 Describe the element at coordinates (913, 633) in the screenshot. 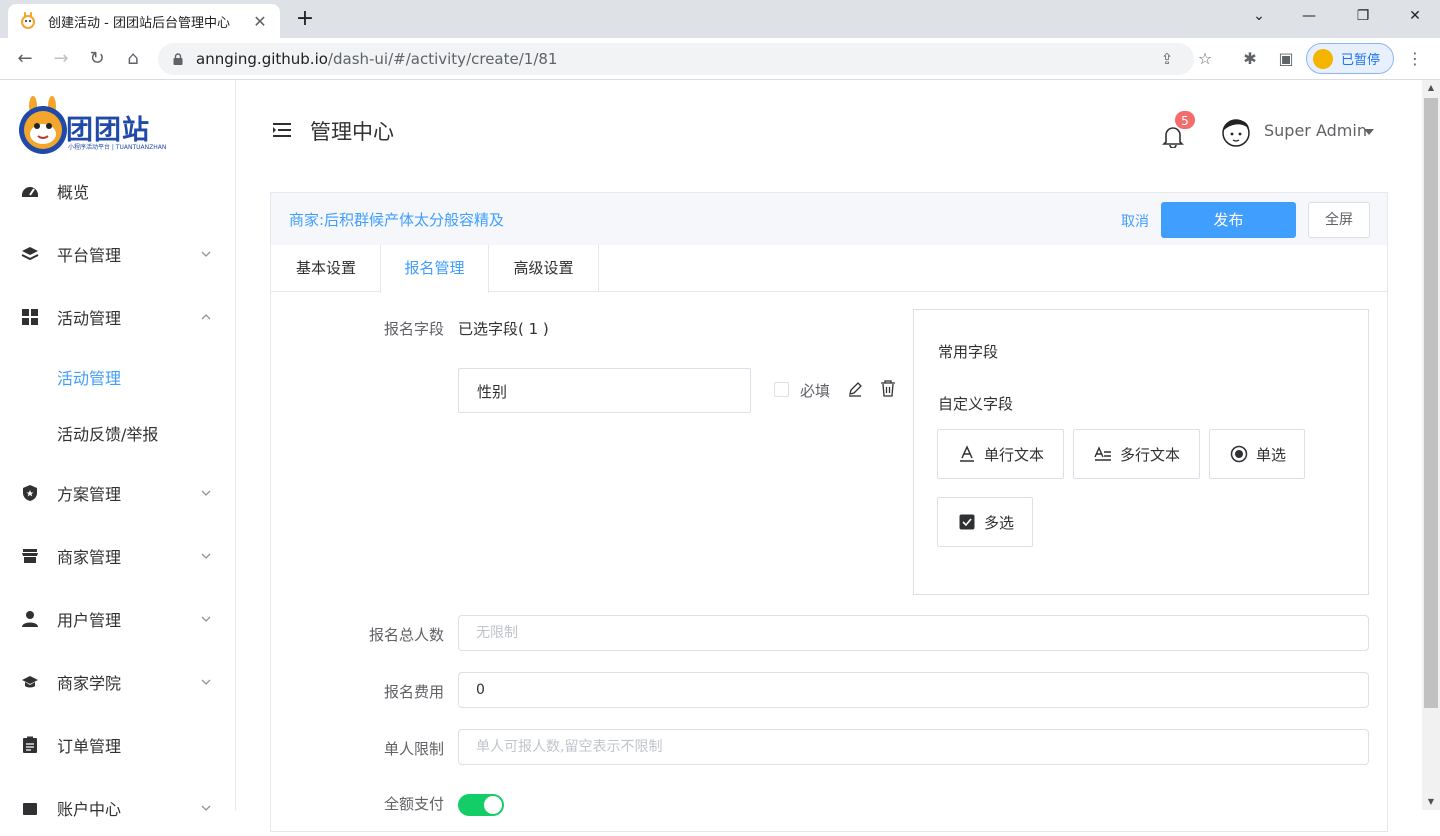

I see `total-input: 无限制` at that location.